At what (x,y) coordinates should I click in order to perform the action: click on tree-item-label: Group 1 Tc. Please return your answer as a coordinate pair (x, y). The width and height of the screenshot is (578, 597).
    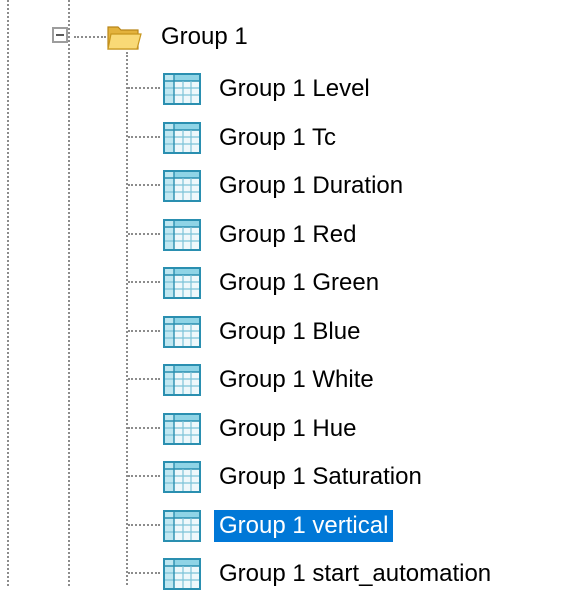
    Looking at the image, I should click on (277, 138).